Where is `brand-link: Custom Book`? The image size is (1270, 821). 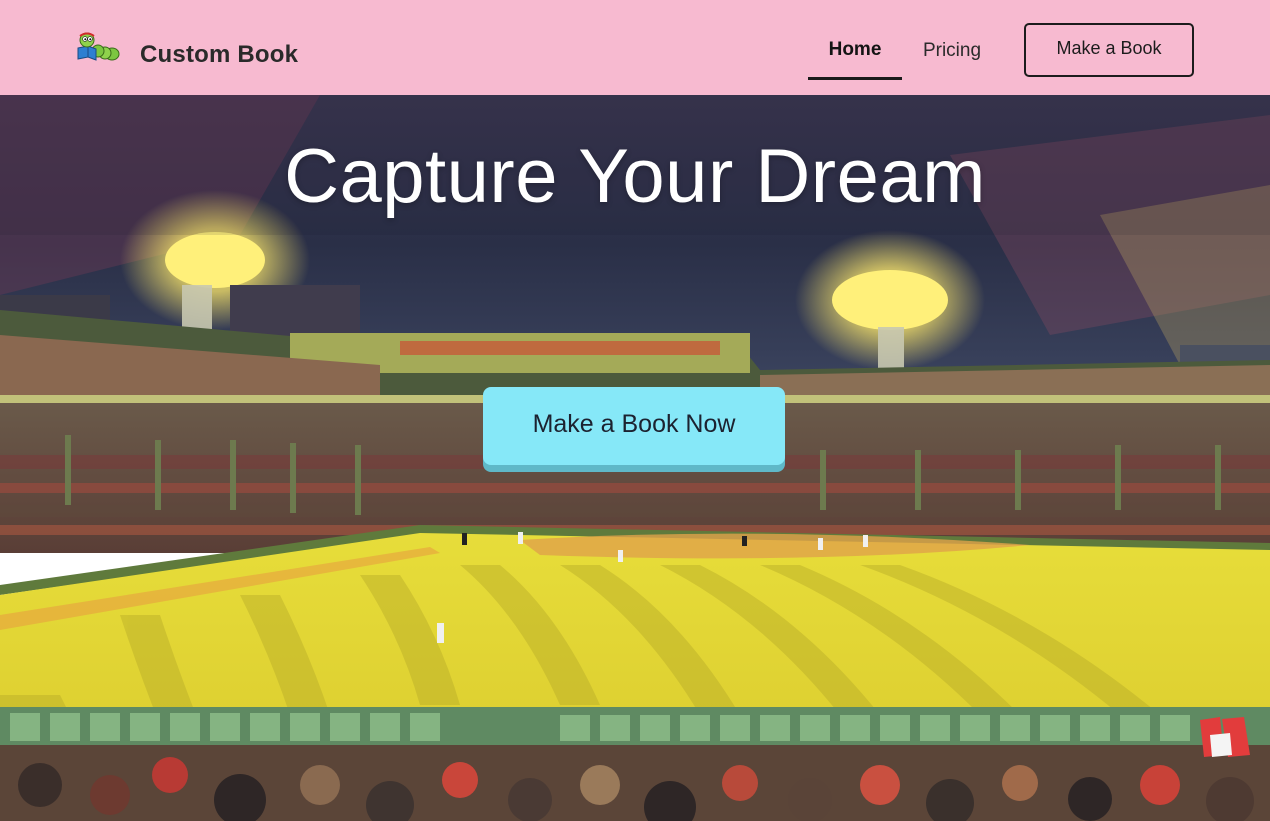 brand-link: Custom Book is located at coordinates (186, 49).